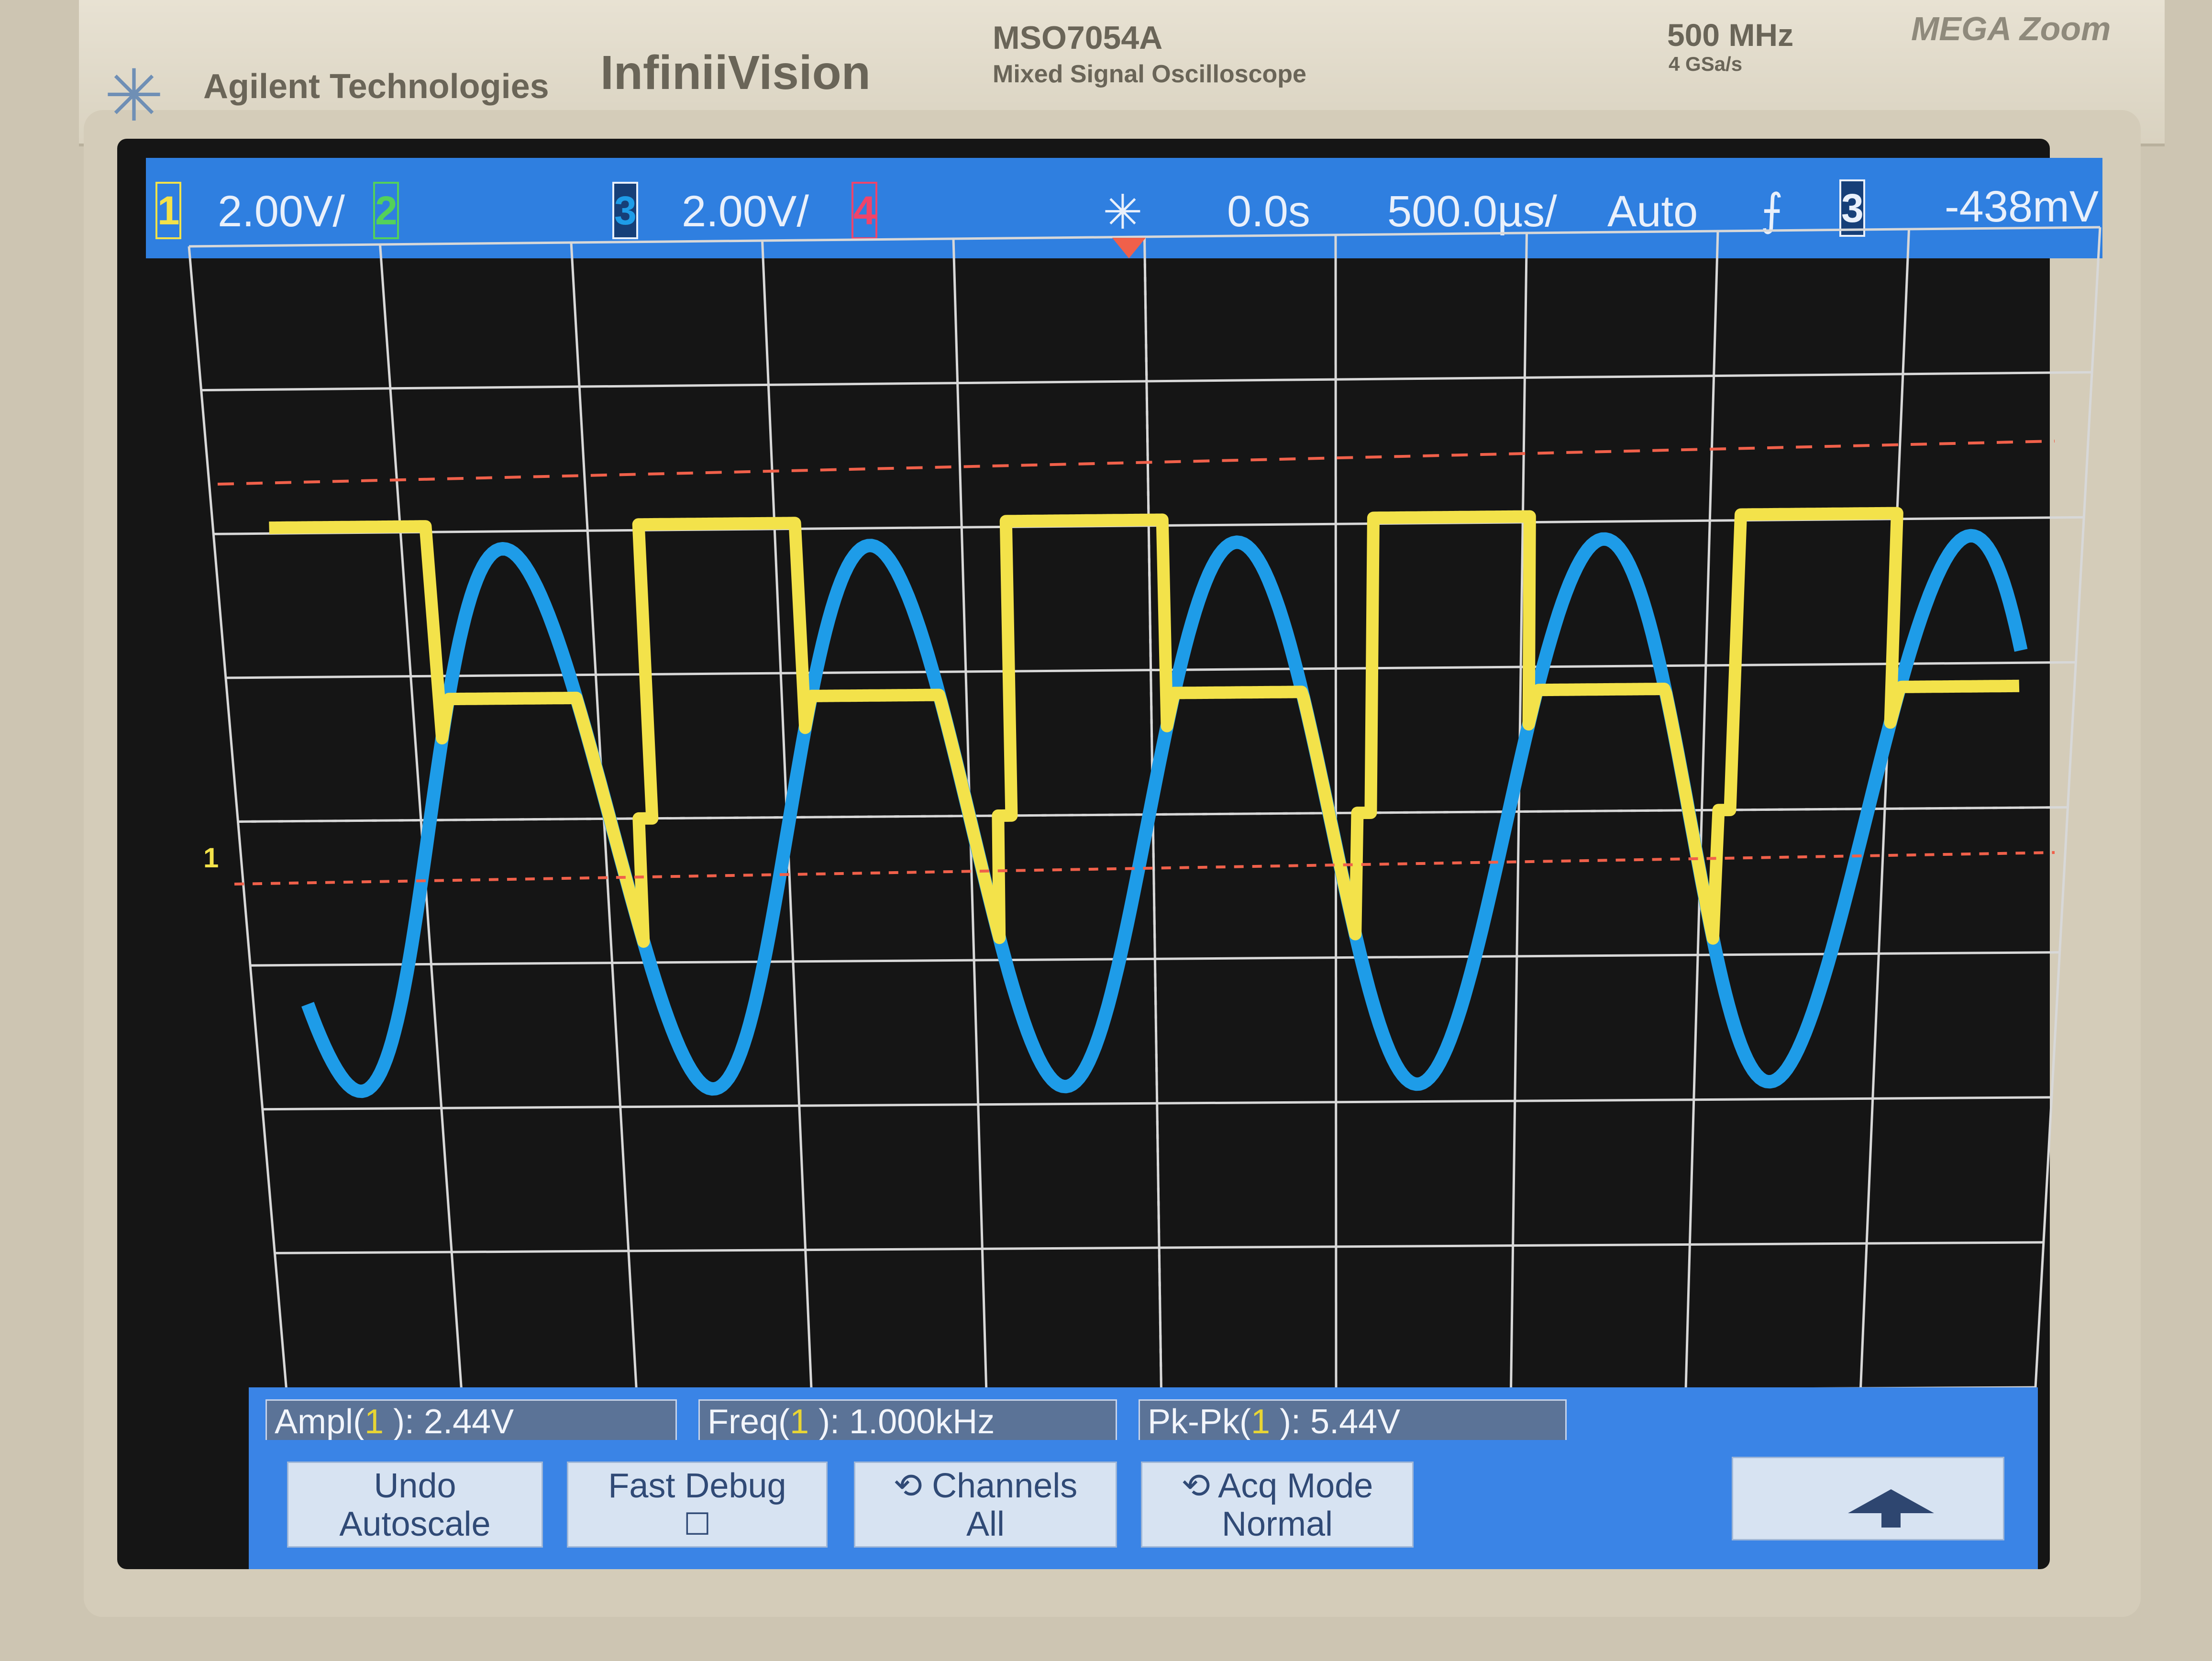 The height and width of the screenshot is (1661, 2212). Describe the element at coordinates (697, 1505) in the screenshot. I see `fast-debug-button: Fast Debug ☐` at that location.